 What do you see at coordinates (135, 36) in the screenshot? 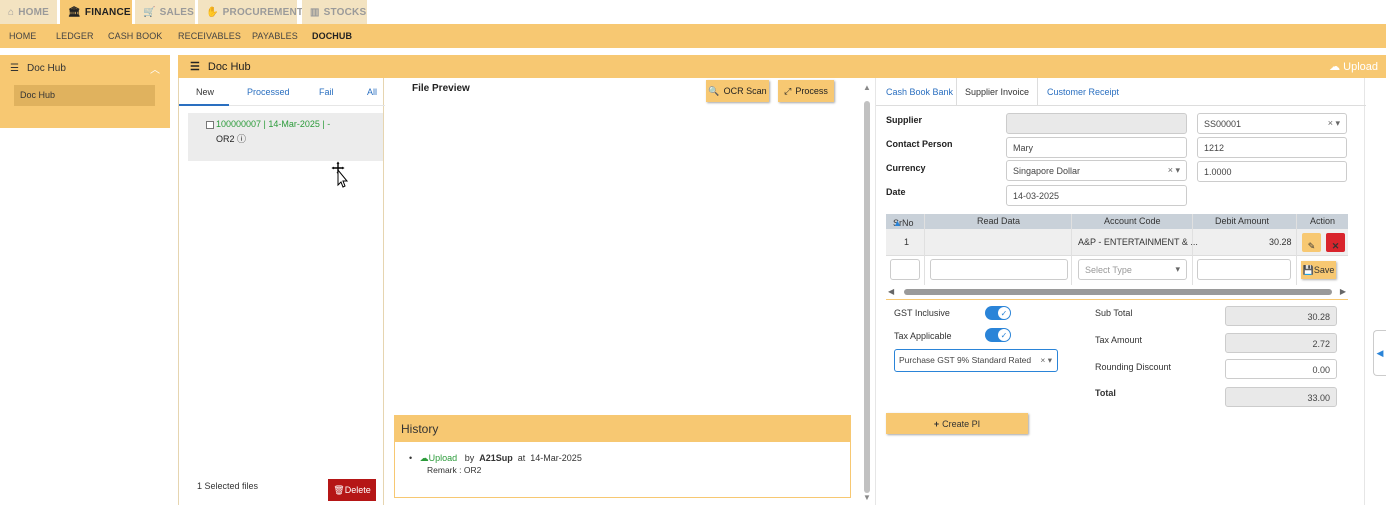
I see `subnav-cashbook: CASH BOOK` at bounding box center [135, 36].